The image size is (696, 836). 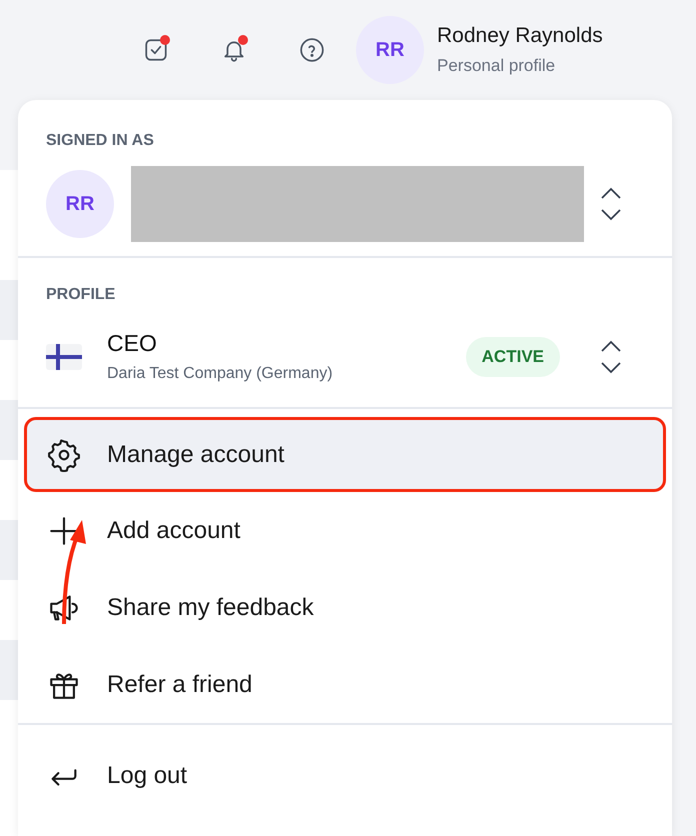 What do you see at coordinates (513, 356) in the screenshot?
I see `status-badge: ACTIVE` at bounding box center [513, 356].